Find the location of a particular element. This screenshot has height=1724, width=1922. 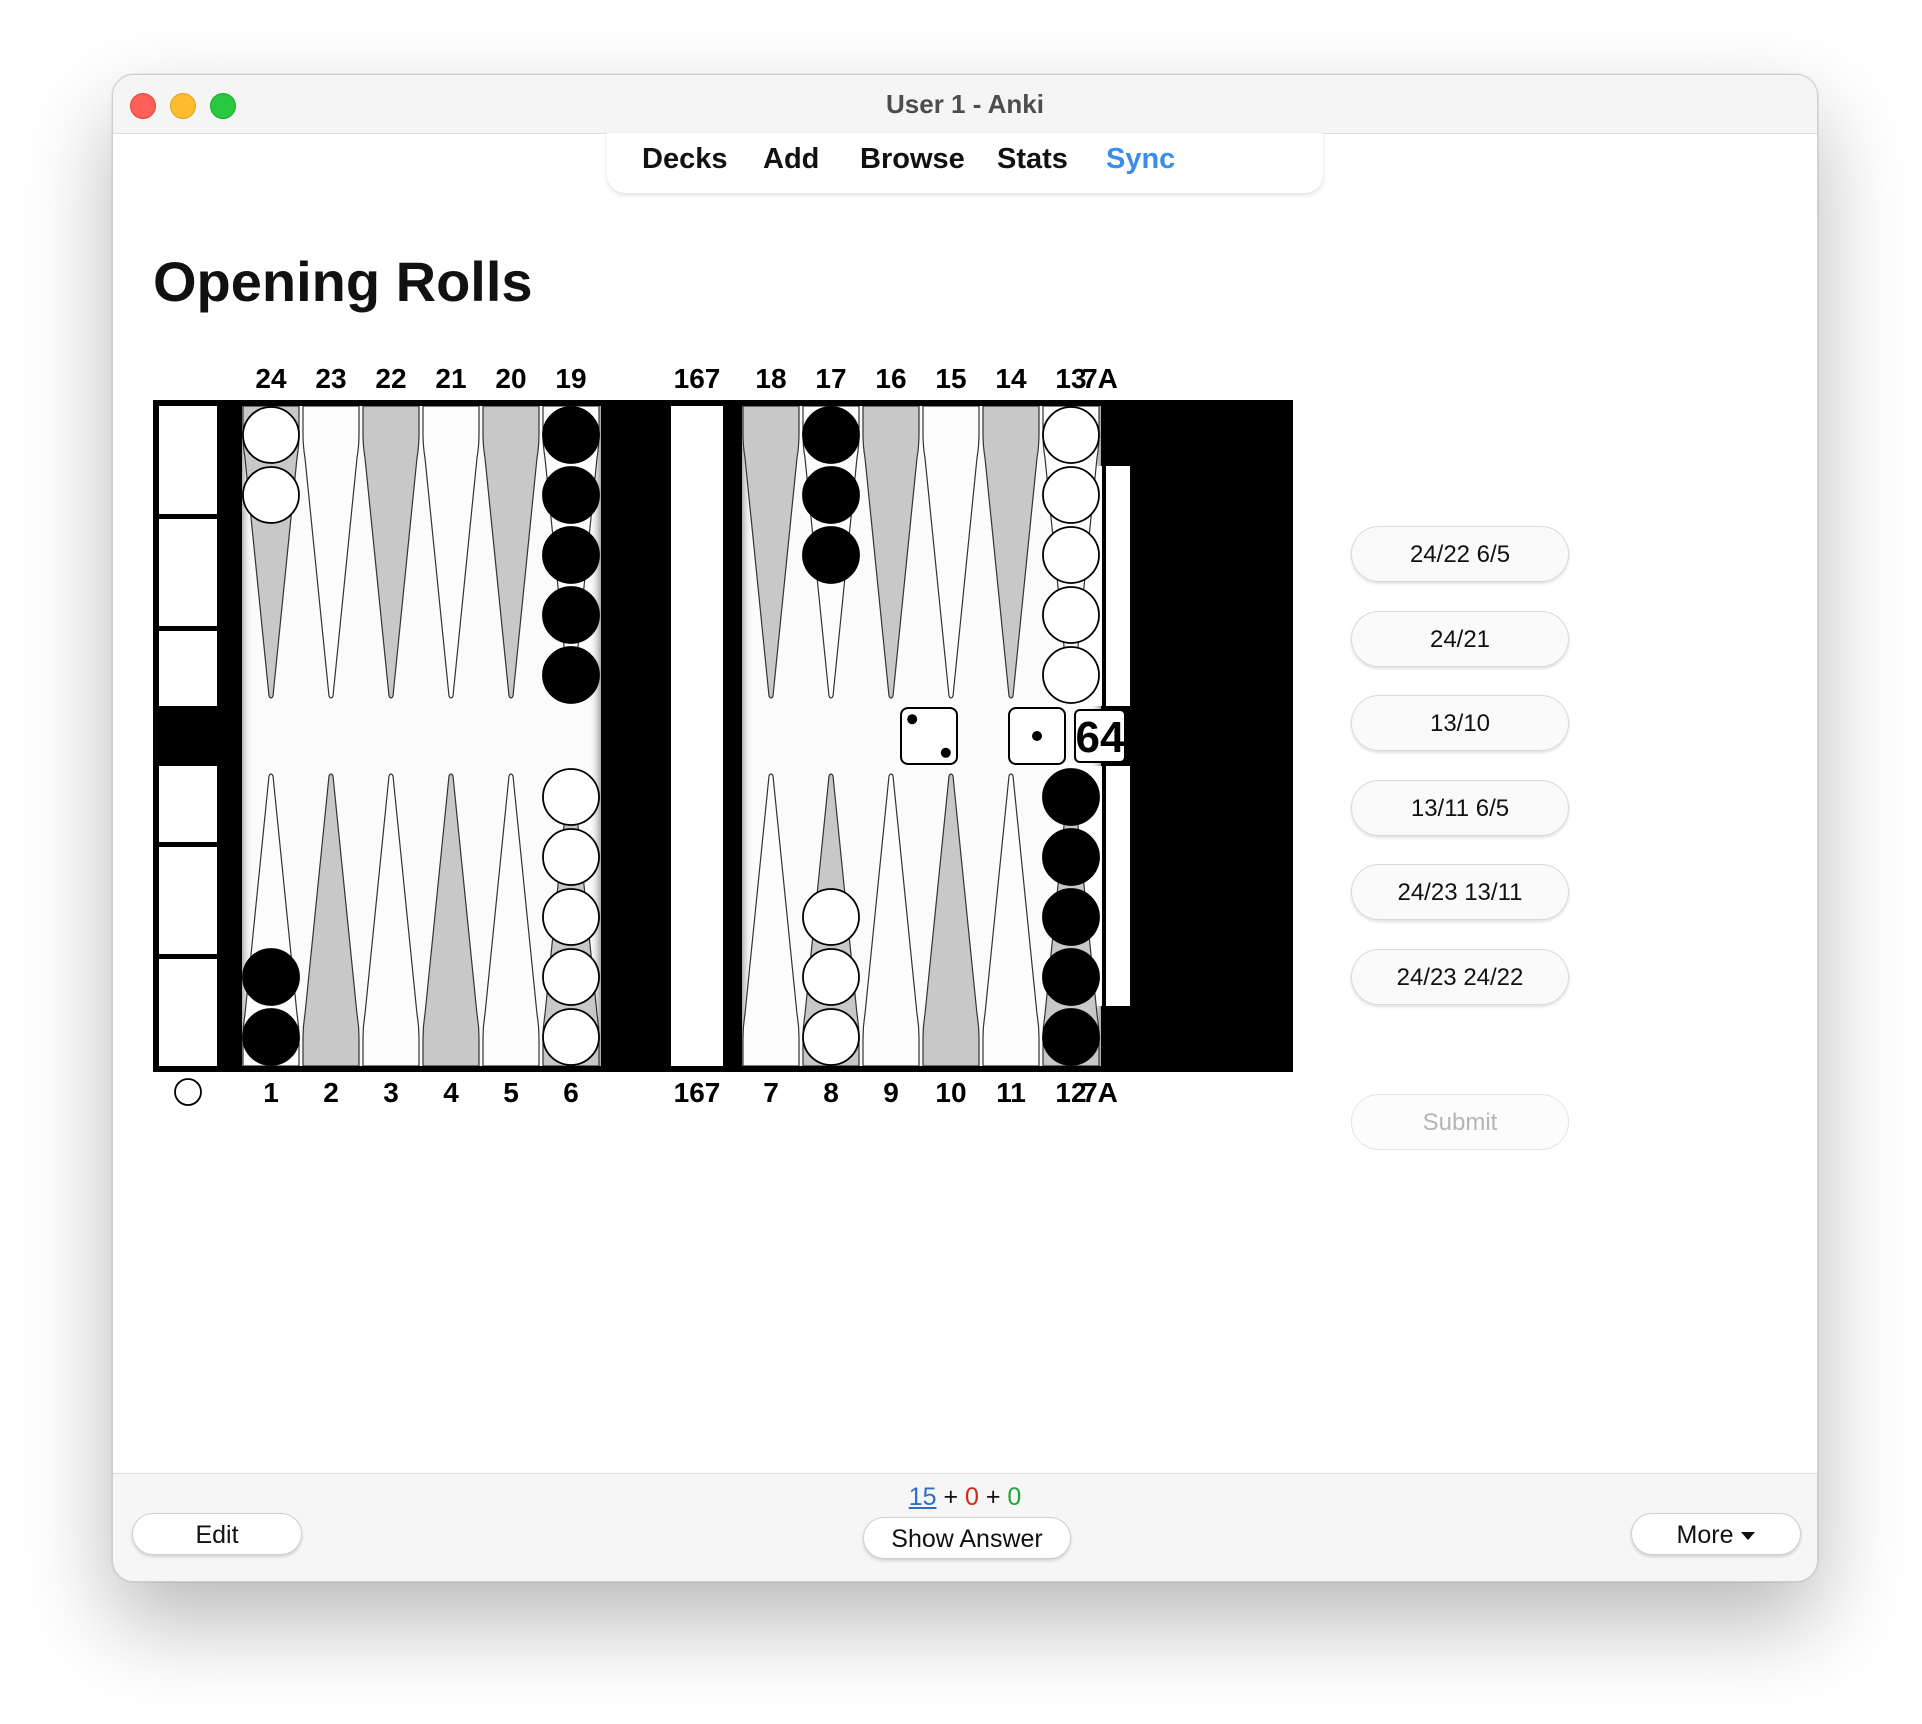

point-number-label: 7 is located at coordinates (771, 1092).